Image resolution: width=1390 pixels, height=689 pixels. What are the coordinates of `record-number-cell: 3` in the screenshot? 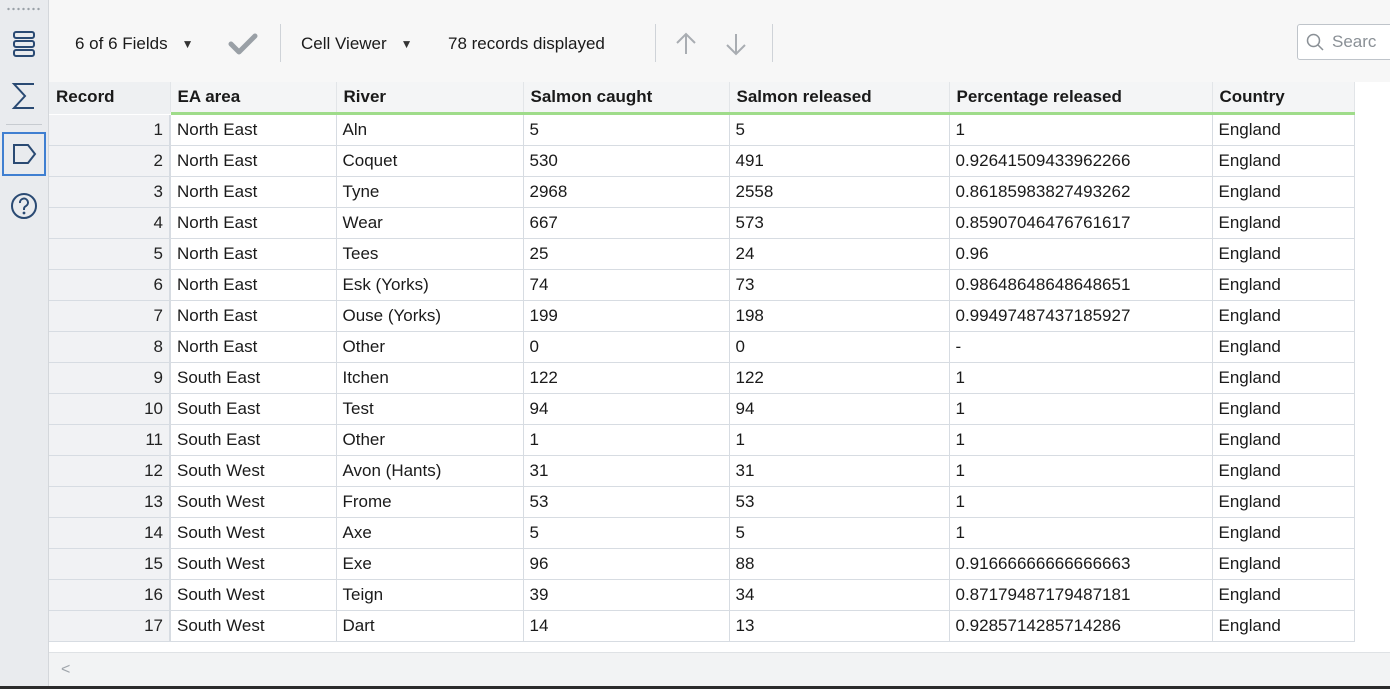 It's located at (110, 192).